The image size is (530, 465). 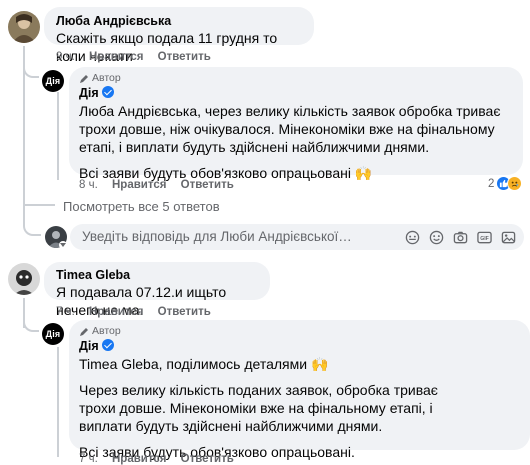 I want to click on reply-time: 7 ч., so click(x=88, y=459).